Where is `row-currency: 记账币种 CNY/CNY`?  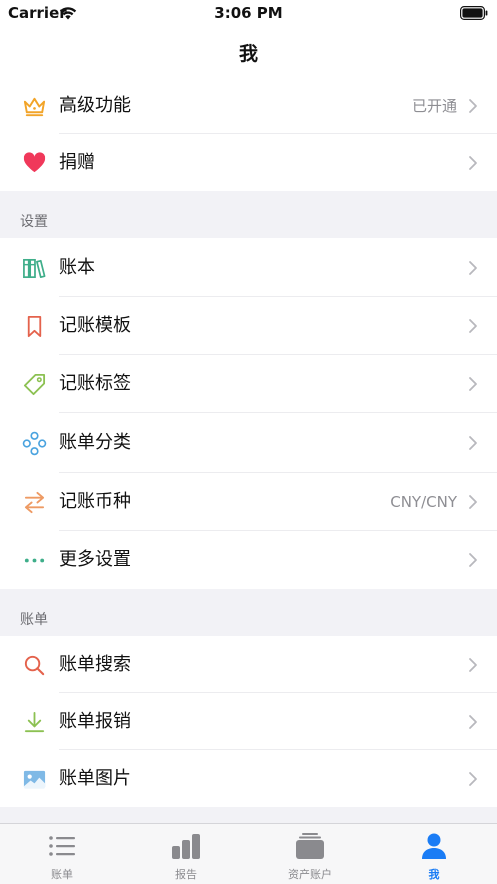 row-currency: 记账币种 CNY/CNY is located at coordinates (248, 502).